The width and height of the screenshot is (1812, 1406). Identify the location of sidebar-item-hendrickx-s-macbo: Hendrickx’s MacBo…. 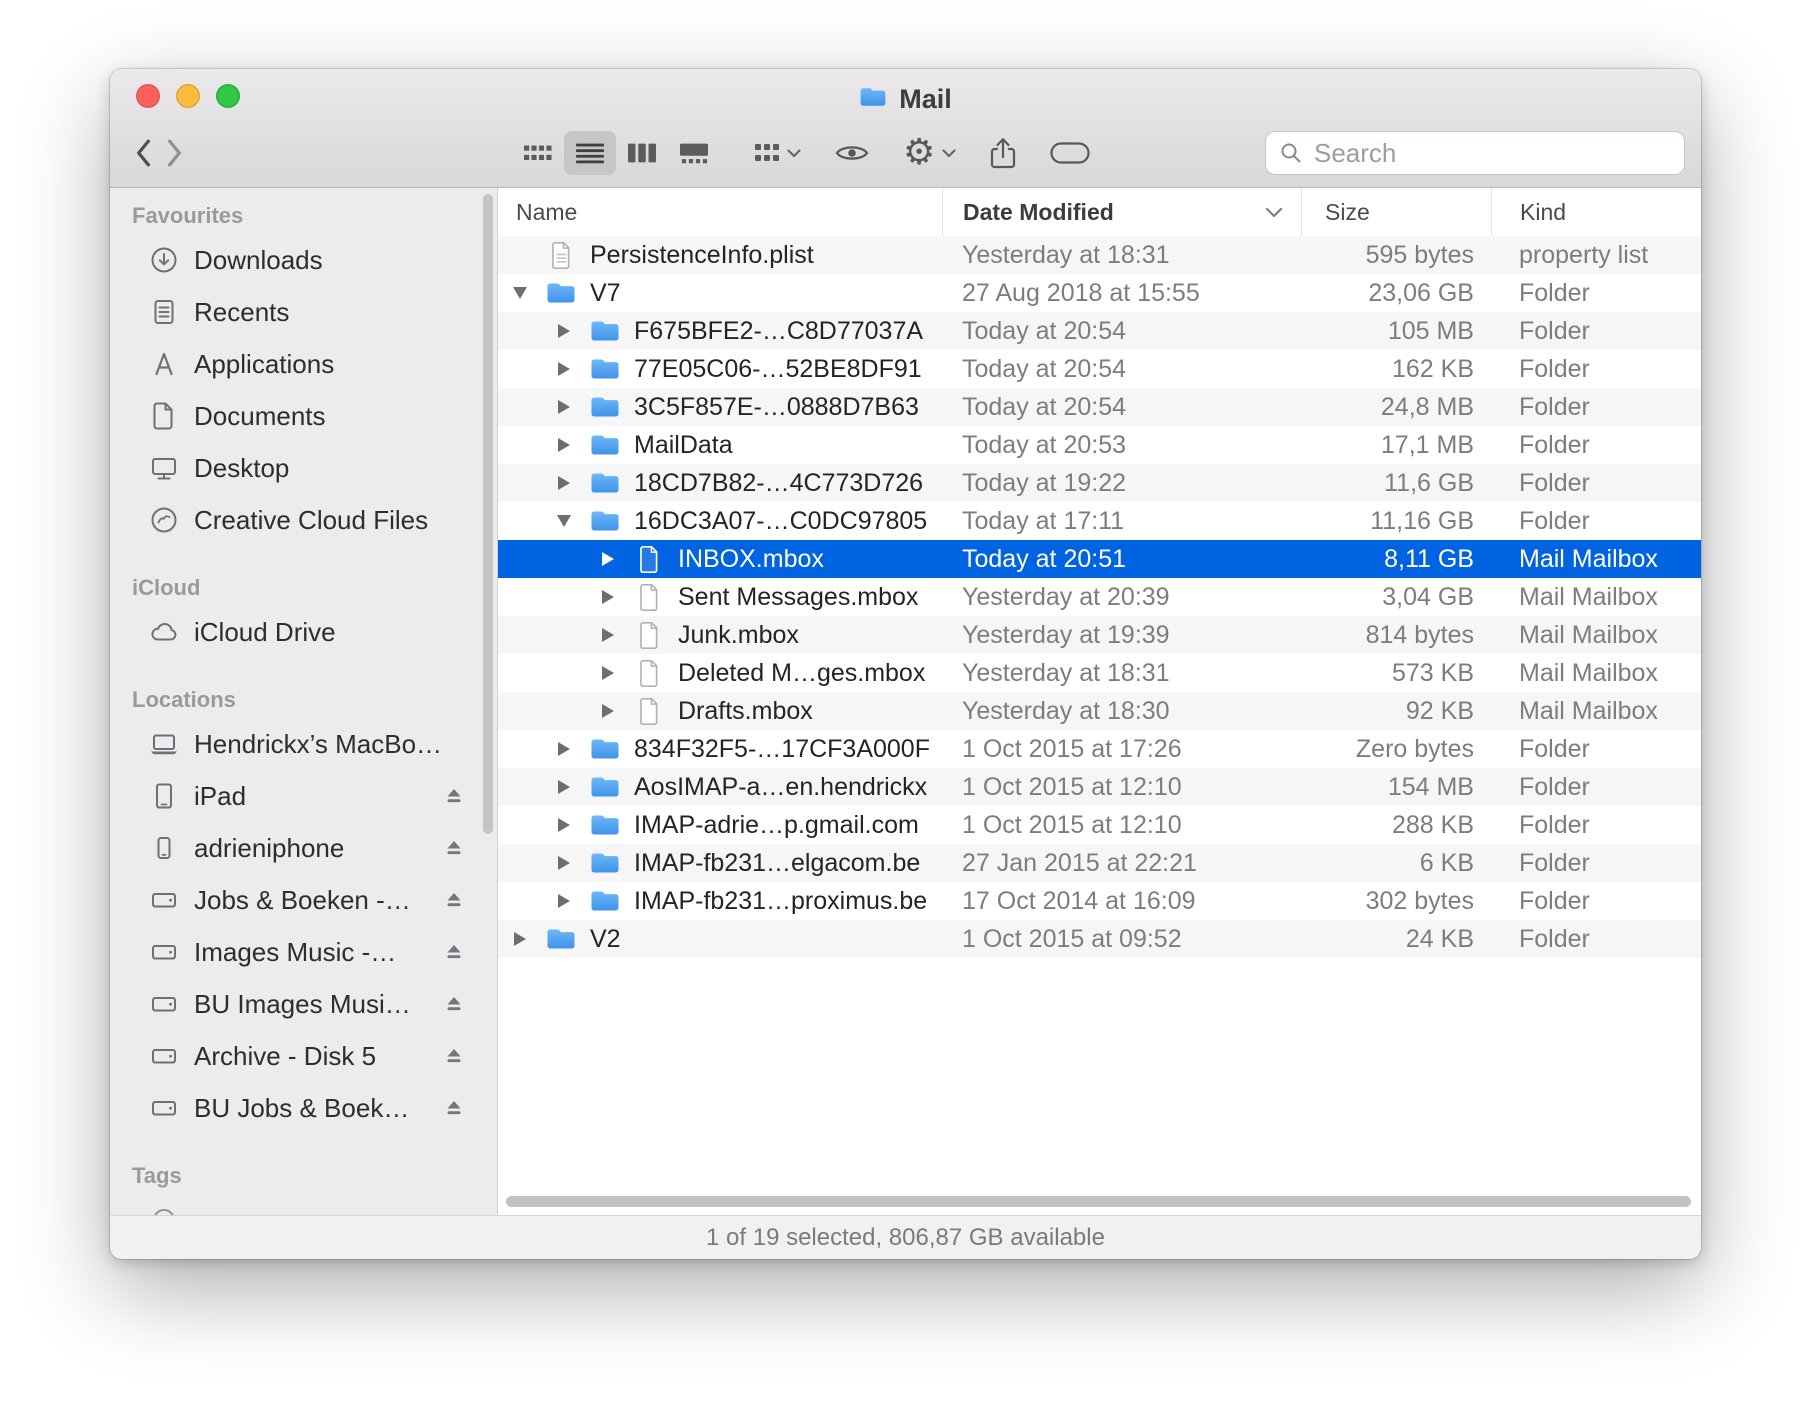
(303, 744).